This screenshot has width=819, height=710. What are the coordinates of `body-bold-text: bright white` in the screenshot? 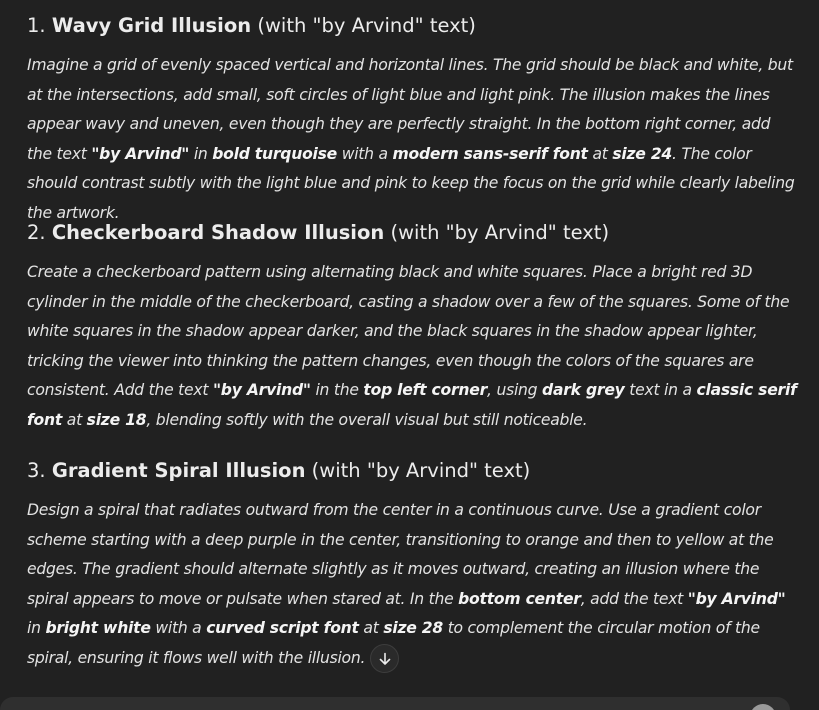 It's located at (98, 628).